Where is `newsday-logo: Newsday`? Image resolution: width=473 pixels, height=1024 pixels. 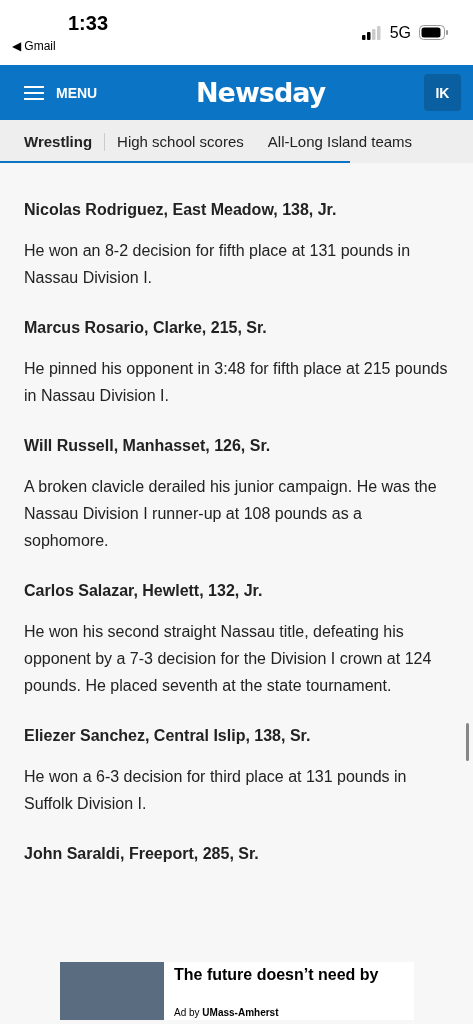 newsday-logo: Newsday is located at coordinates (261, 92).